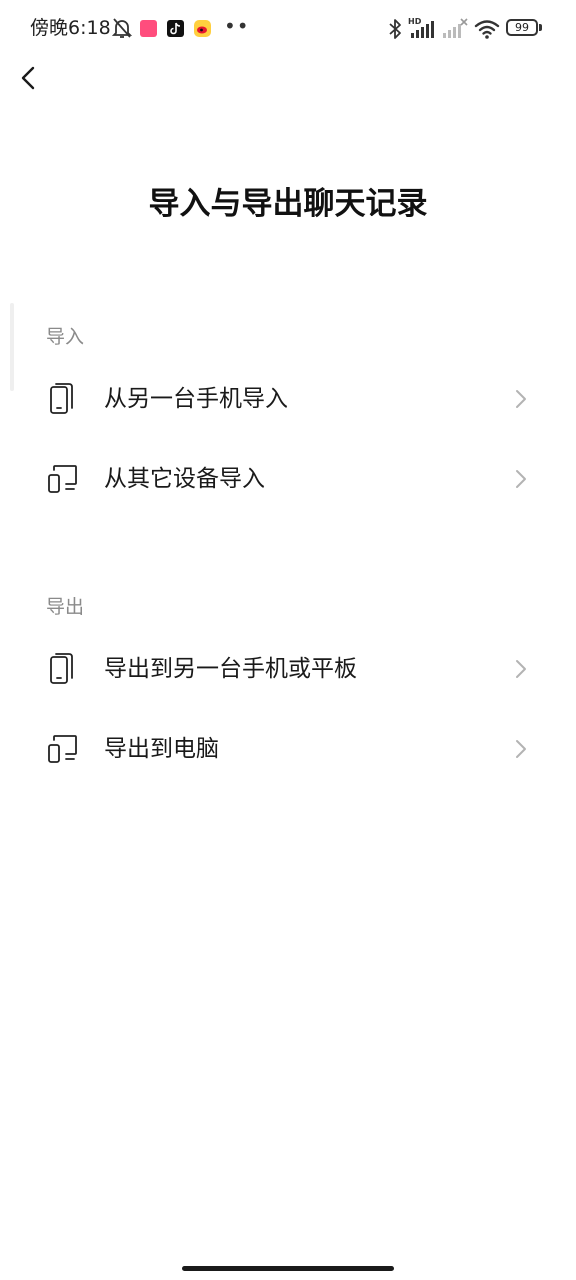 This screenshot has width=576, height=1280. Describe the element at coordinates (288, 749) in the screenshot. I see `export-to-computer-row: 导出到电脑` at that location.